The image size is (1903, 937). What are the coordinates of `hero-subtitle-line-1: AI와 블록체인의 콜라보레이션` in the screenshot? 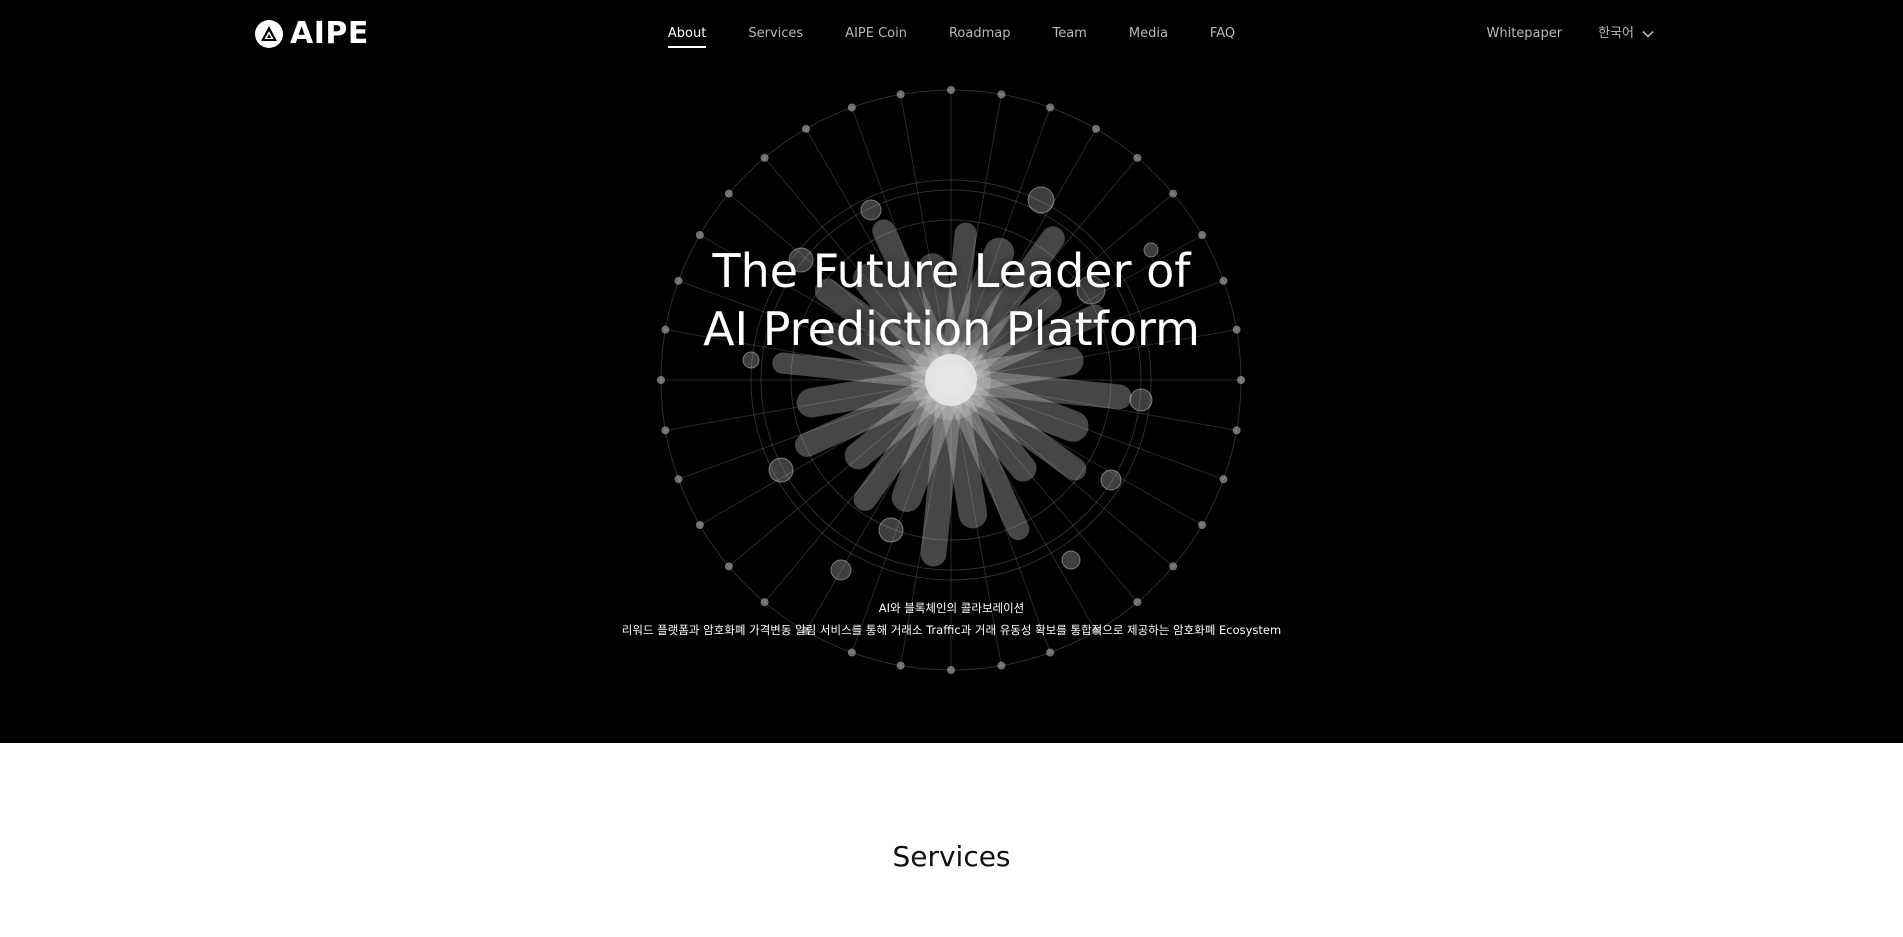 It's located at (951, 608).